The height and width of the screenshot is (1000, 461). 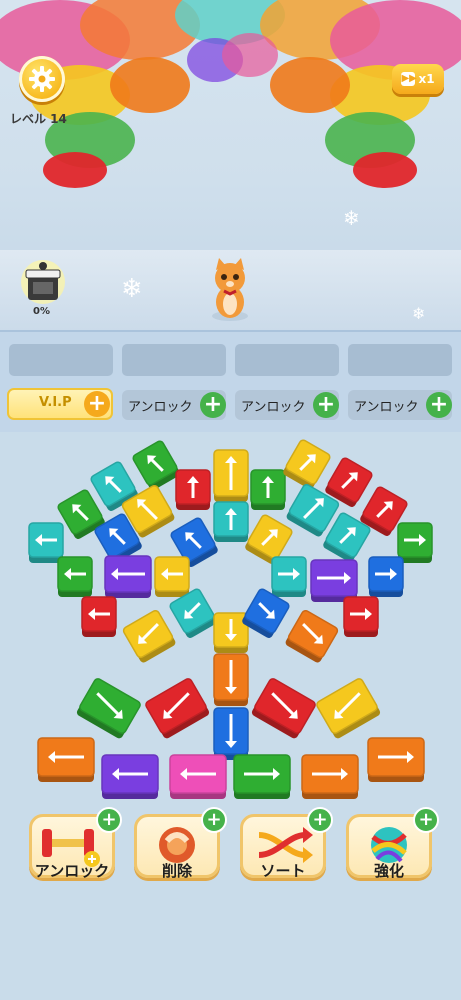 What do you see at coordinates (230, 290) in the screenshot?
I see `cat-character` at bounding box center [230, 290].